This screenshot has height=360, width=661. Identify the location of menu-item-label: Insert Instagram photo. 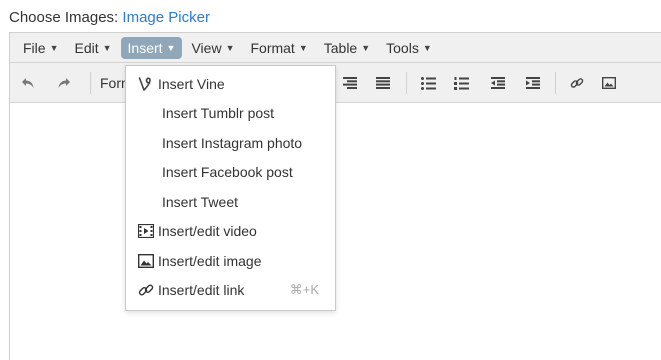
(232, 142).